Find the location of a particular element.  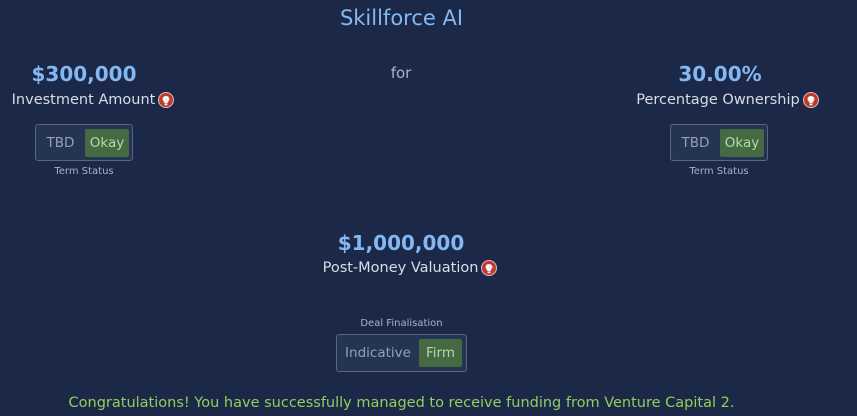

post-money-valuation-label: Post-Money Valuation is located at coordinates (400, 268).